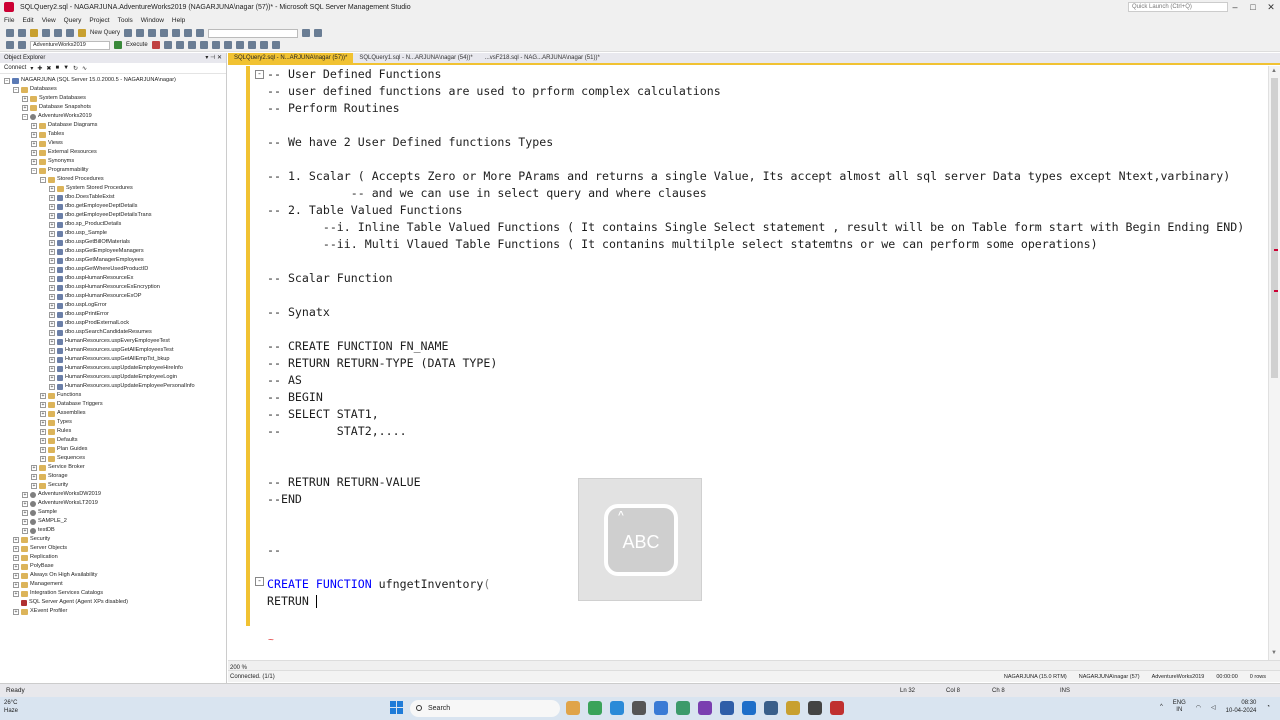 Image resolution: width=1280 pixels, height=720 pixels. I want to click on tree-node: + Integration Services Catalogs, so click(113, 593).